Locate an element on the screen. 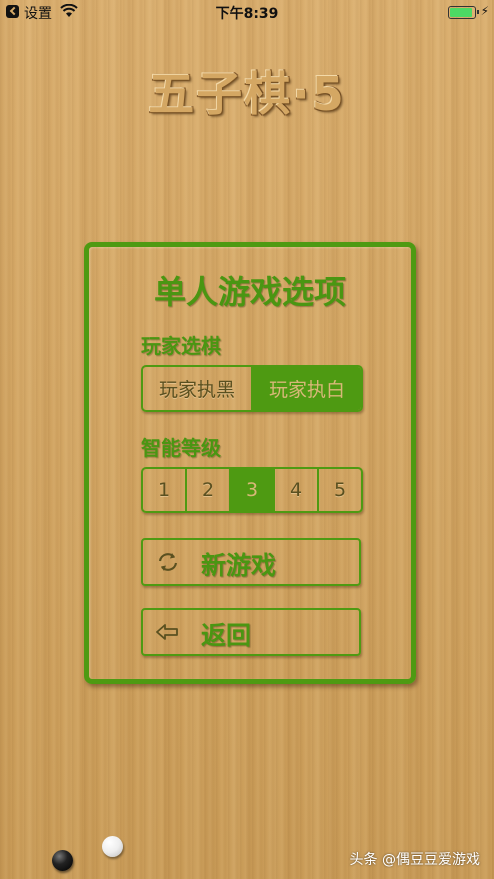  option-player-black: 玩家执黑 is located at coordinates (198, 388).